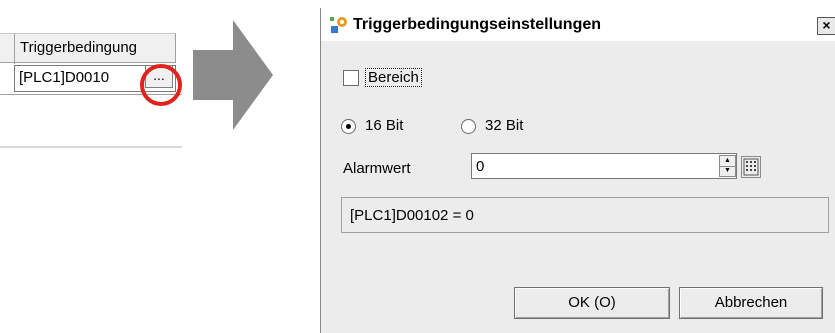 Image resolution: width=835 pixels, height=333 pixels. What do you see at coordinates (351, 78) in the screenshot?
I see `range-checkbox` at bounding box center [351, 78].